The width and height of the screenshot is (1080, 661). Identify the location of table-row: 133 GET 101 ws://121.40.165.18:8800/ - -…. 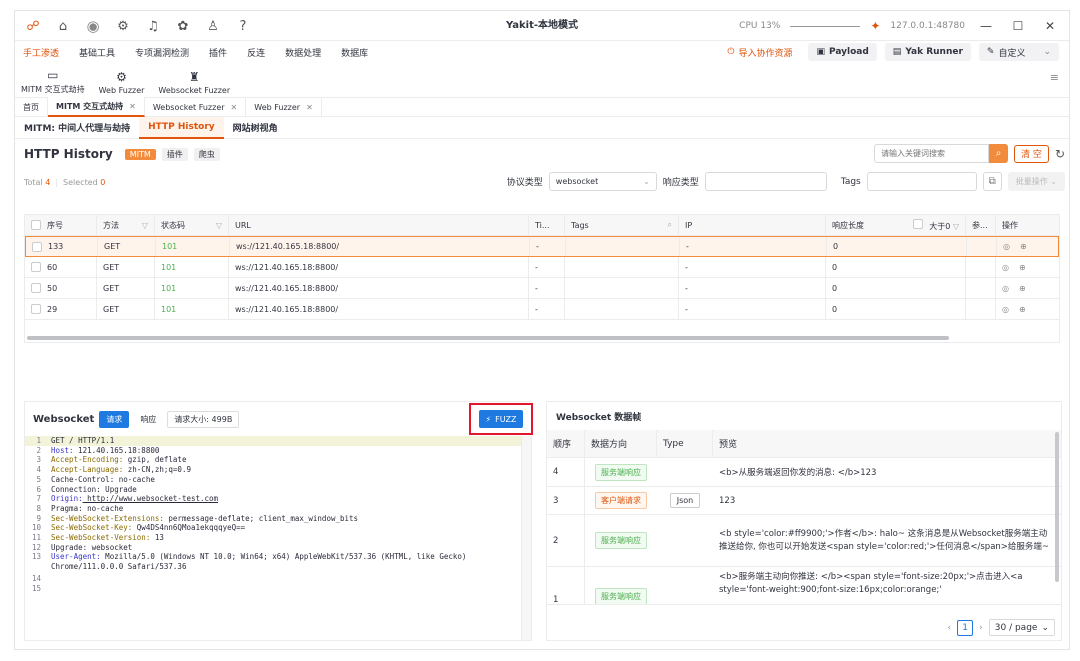
(542, 246).